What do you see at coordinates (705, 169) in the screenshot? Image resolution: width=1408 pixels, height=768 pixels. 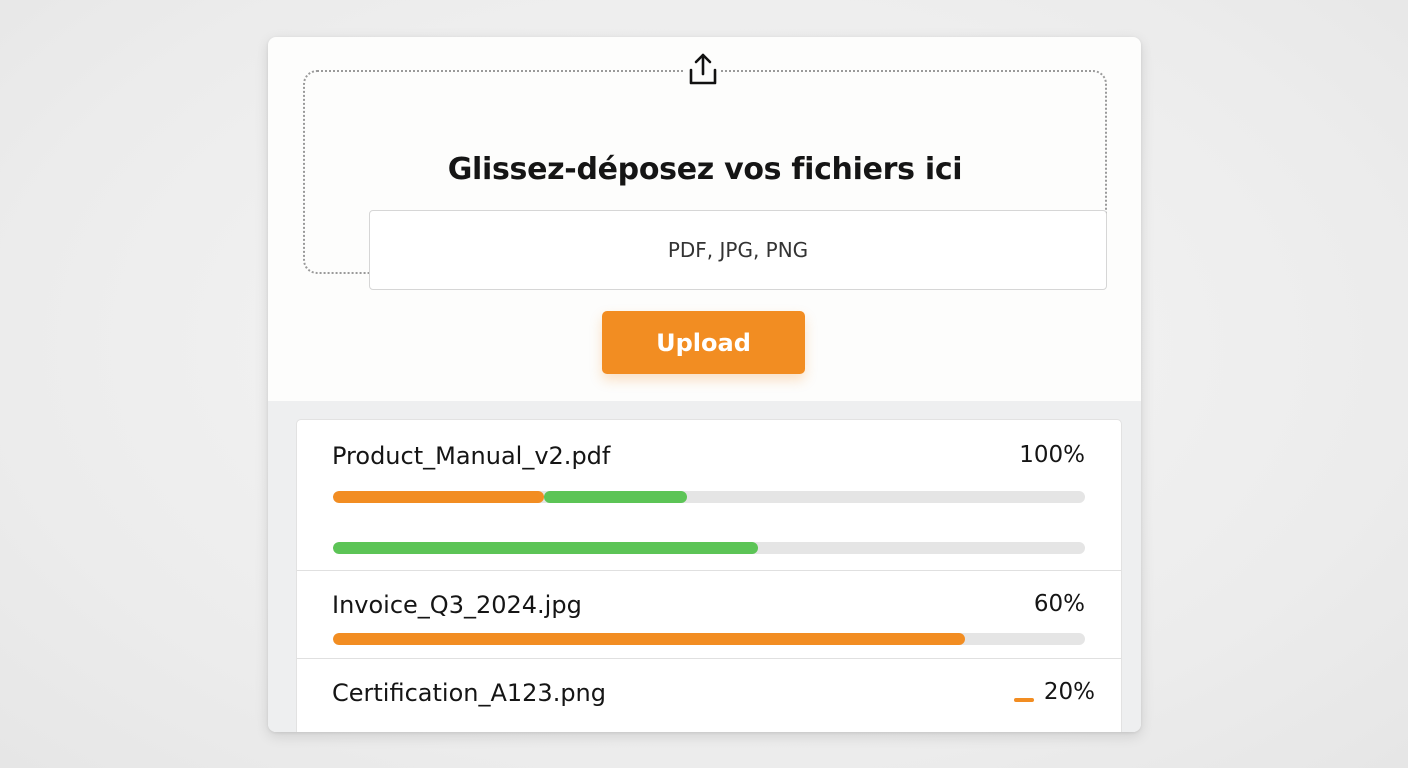 I see `drop-zone-title: Glissez-déposez vos fichiers ici` at bounding box center [705, 169].